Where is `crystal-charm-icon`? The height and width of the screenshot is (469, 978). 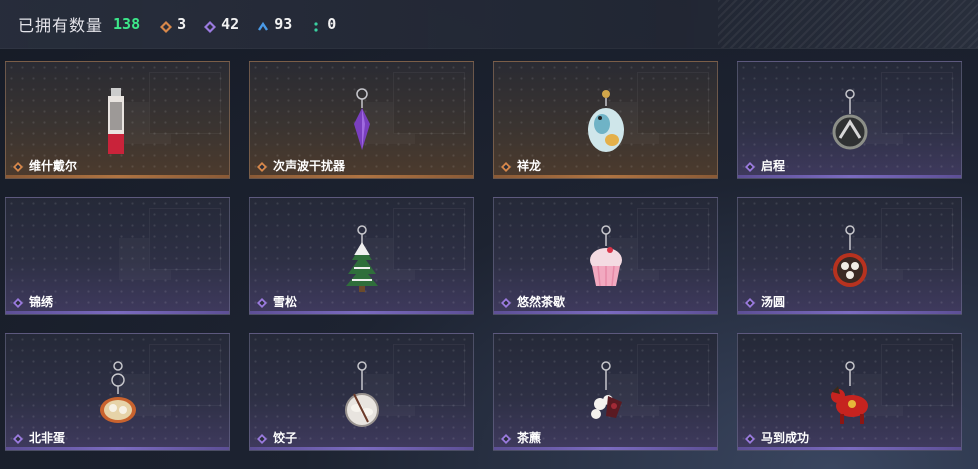
crystal-charm-icon is located at coordinates (361, 119).